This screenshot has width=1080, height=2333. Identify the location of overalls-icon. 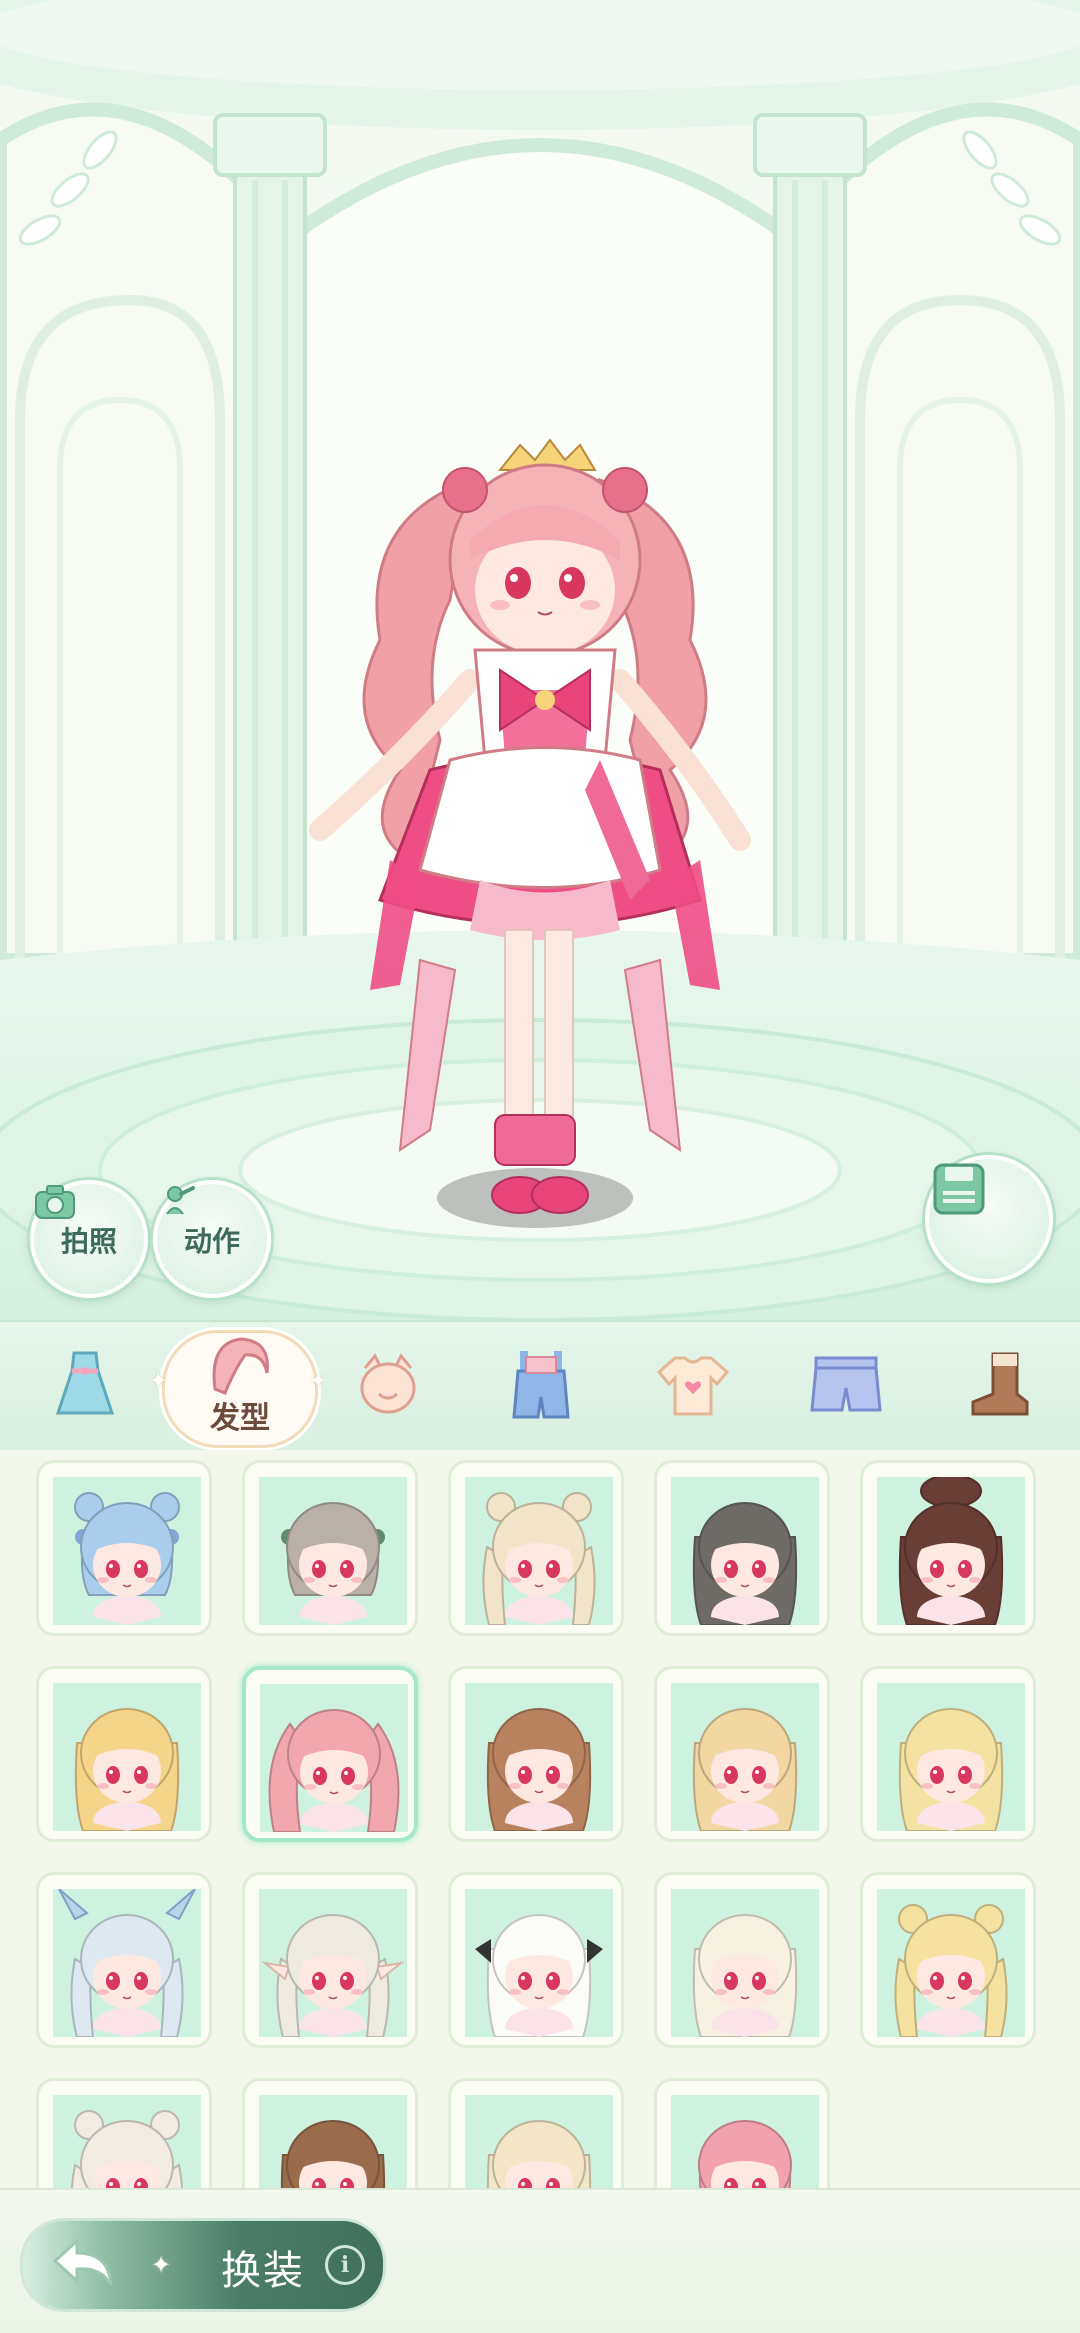
(541, 1385).